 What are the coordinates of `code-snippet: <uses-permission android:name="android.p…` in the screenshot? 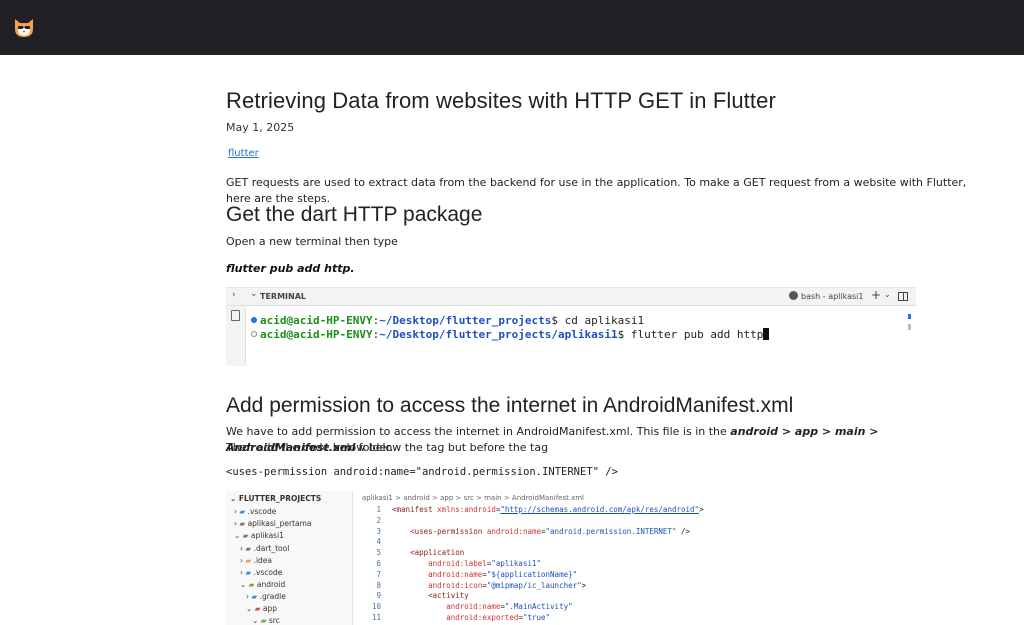 It's located at (422, 472).